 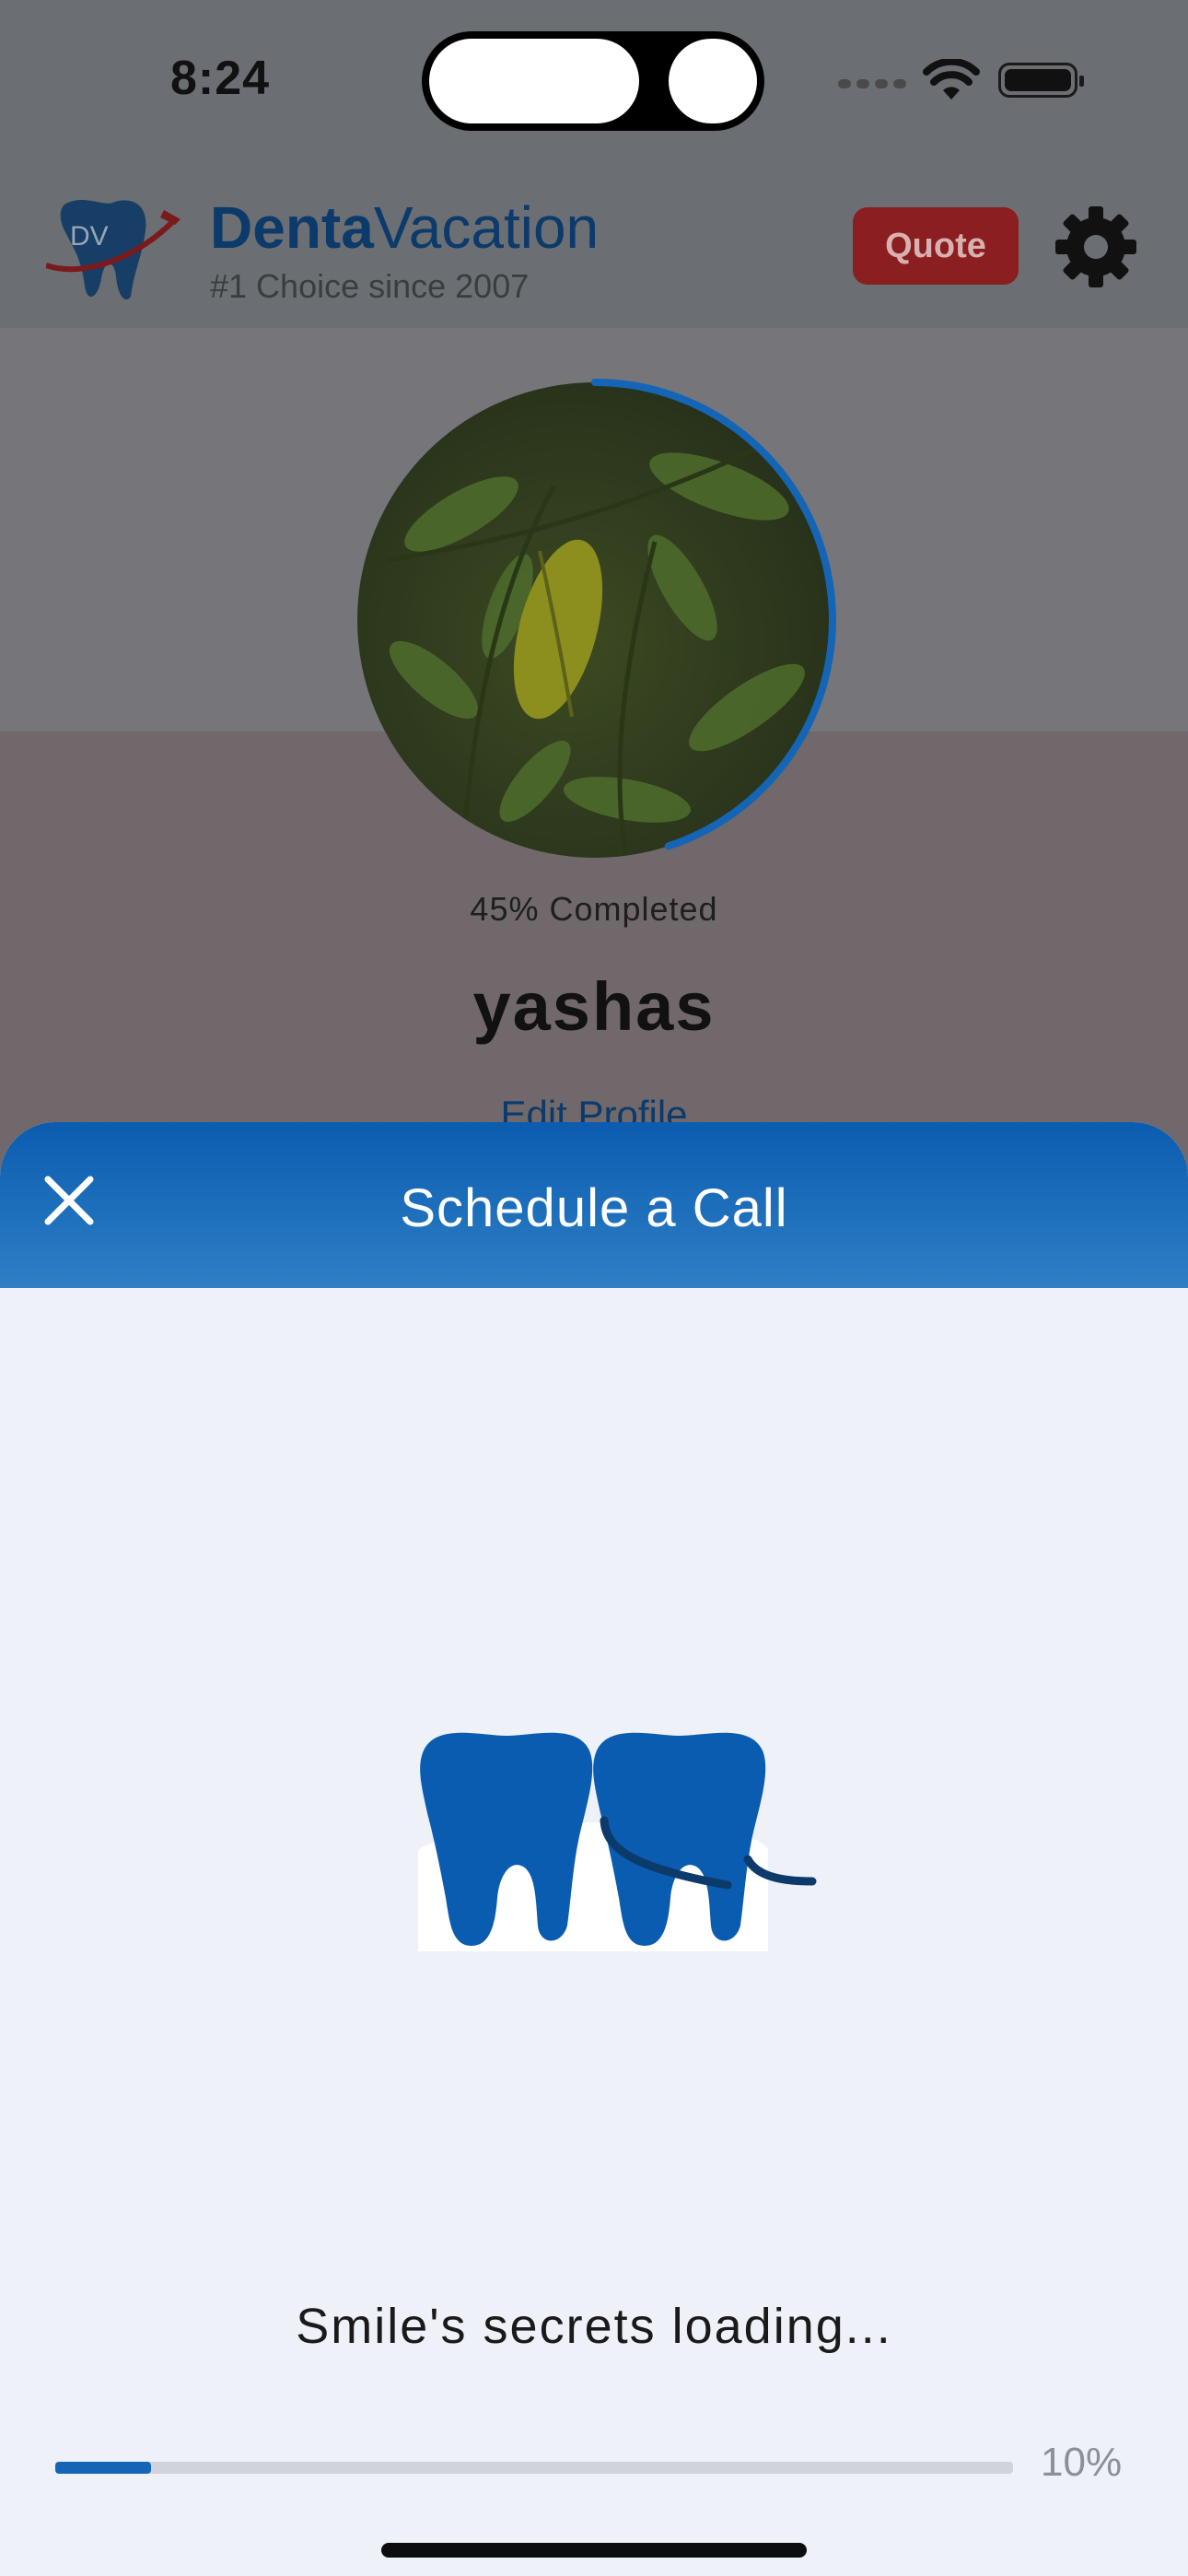 I want to click on app-logo: DV, so click(x=113, y=250).